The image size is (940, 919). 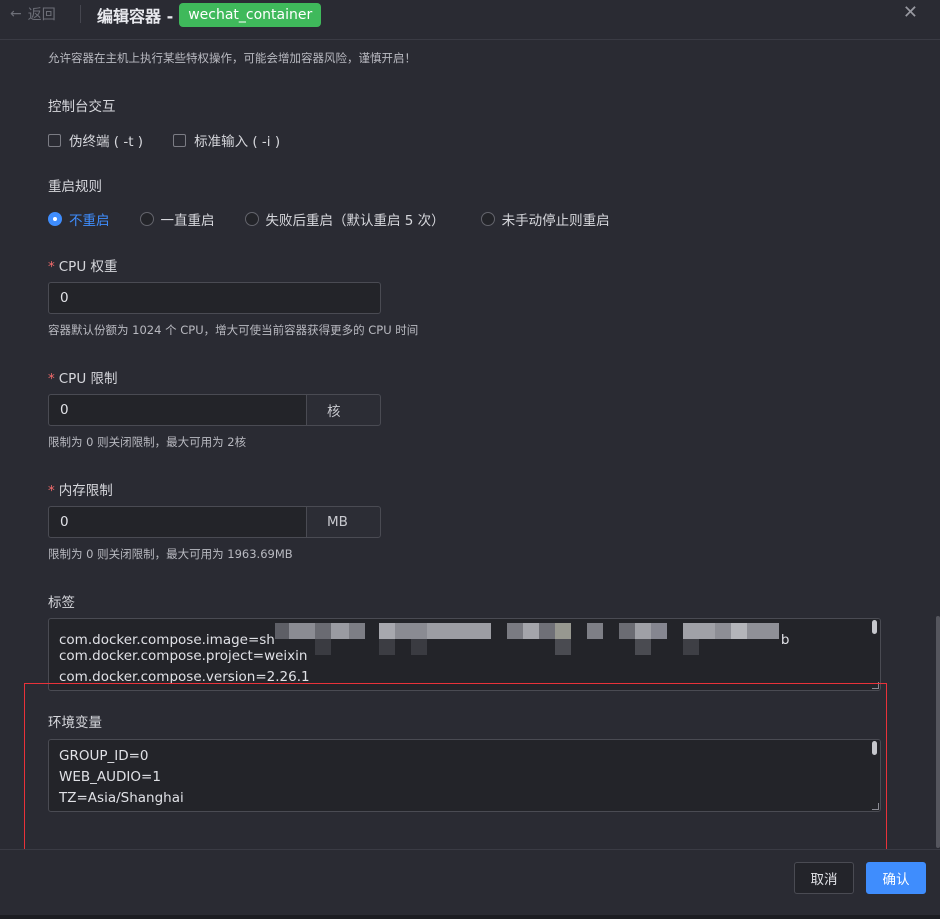 I want to click on cpu-limit-unit: 核, so click(x=343, y=410).